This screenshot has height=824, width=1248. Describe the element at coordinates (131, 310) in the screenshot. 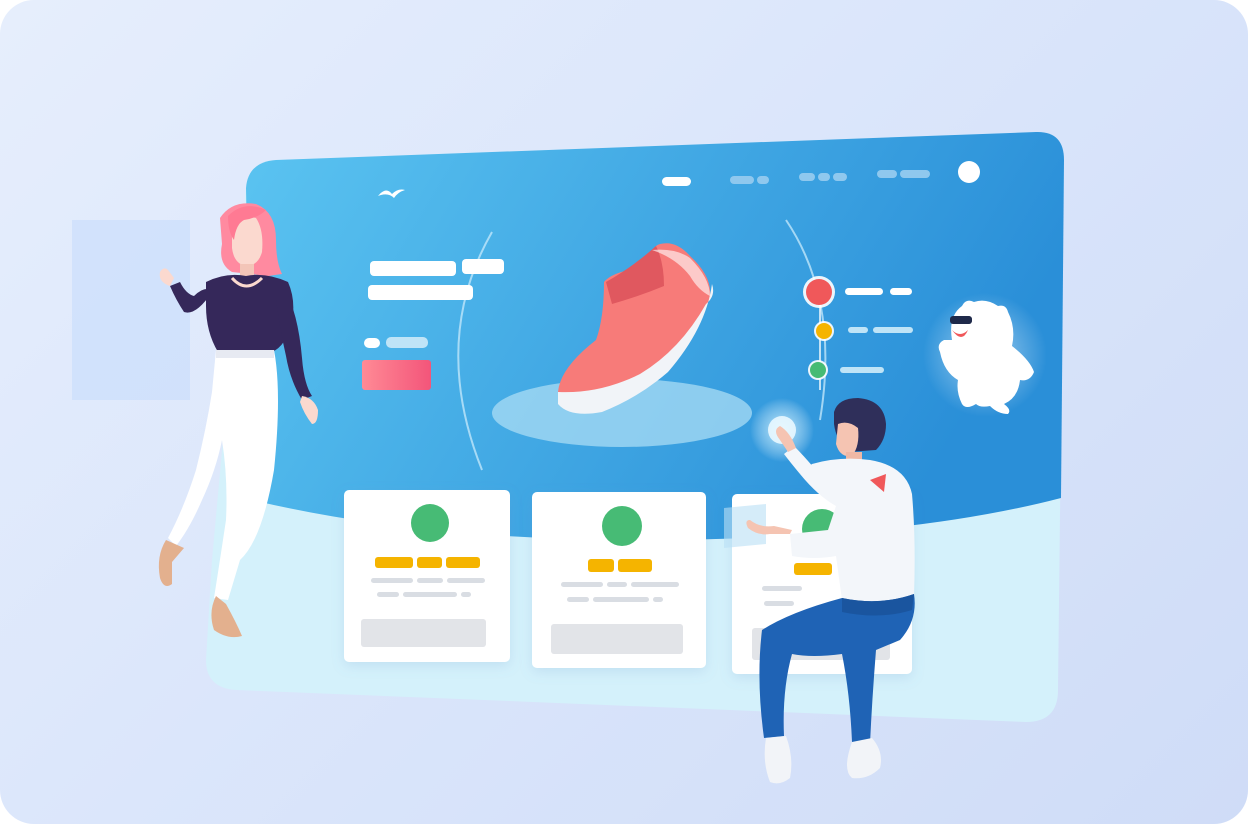

I see `background-panel` at that location.